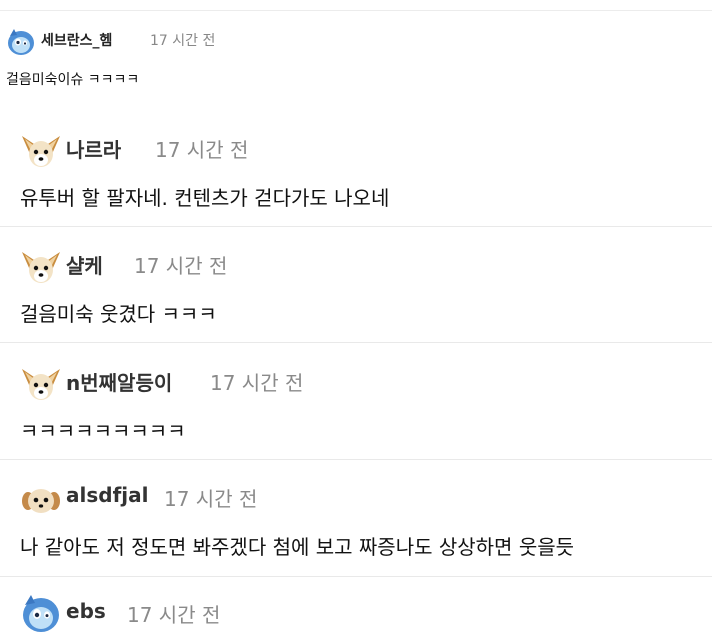 This screenshot has width=712, height=639. Describe the element at coordinates (119, 381) in the screenshot. I see `comment-author: n번째알등이` at that location.